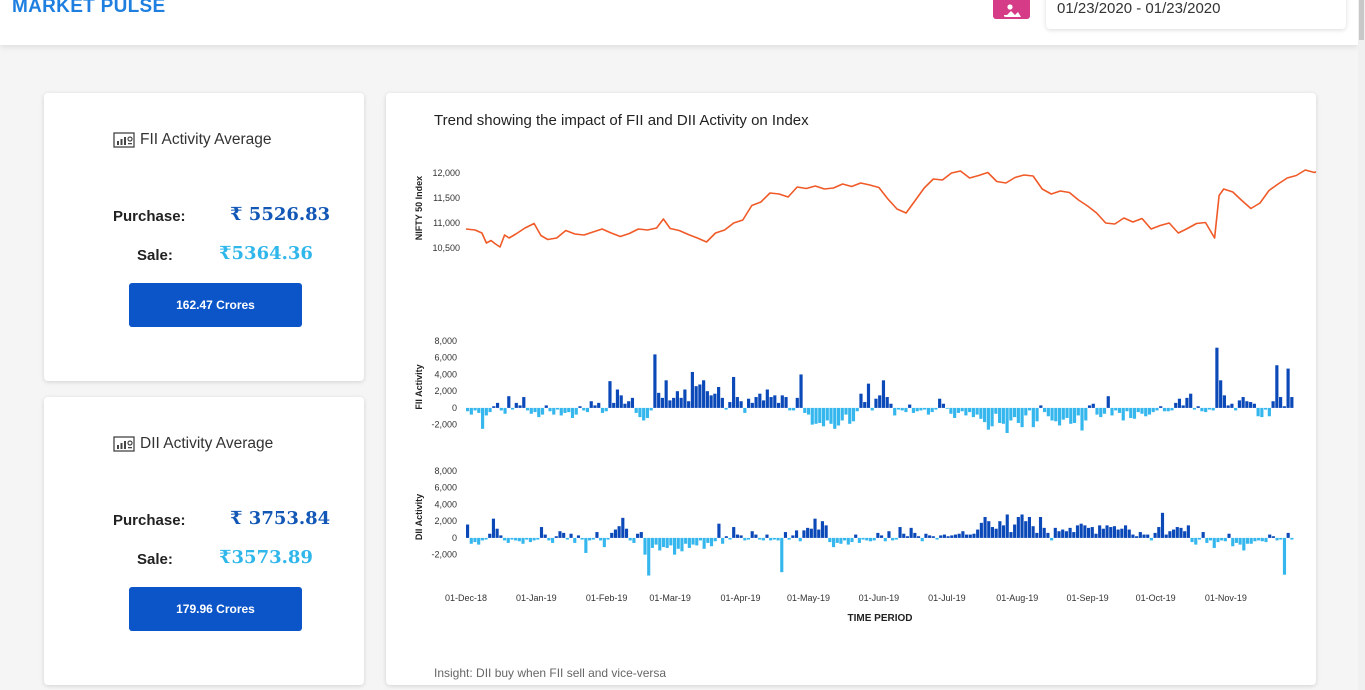 The image size is (1365, 690). What do you see at coordinates (1361, 20) in the screenshot?
I see `scrollbar-thumb` at bounding box center [1361, 20].